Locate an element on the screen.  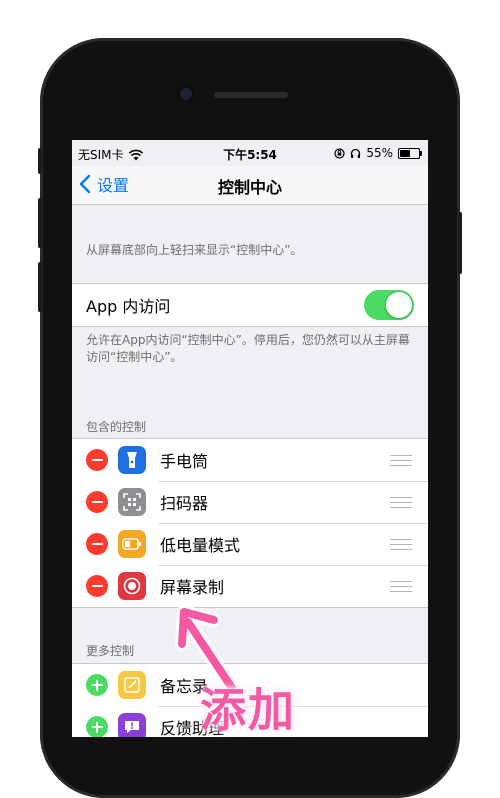
toggle-knob is located at coordinates (399, 305).